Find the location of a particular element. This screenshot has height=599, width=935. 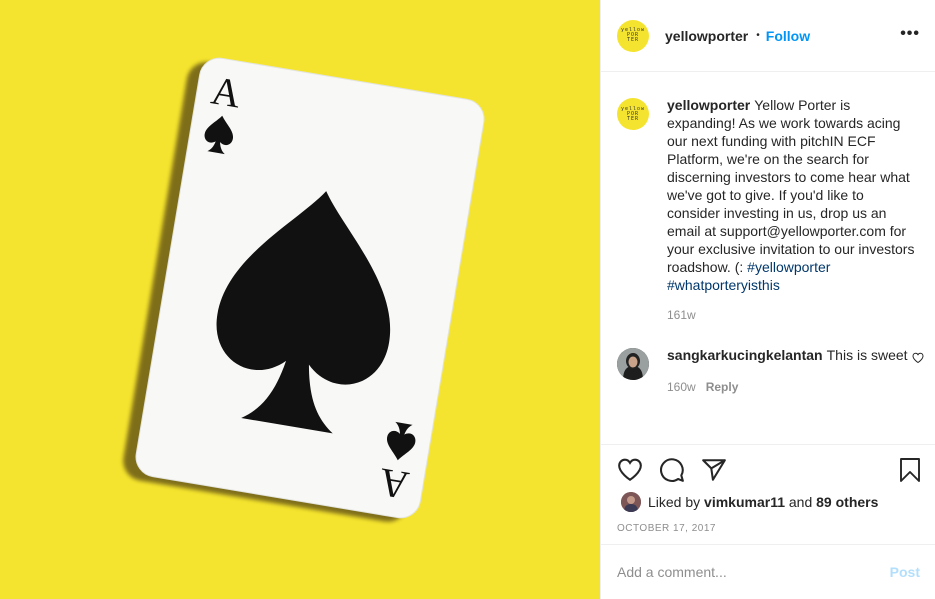

follow-button: Follow is located at coordinates (788, 36).